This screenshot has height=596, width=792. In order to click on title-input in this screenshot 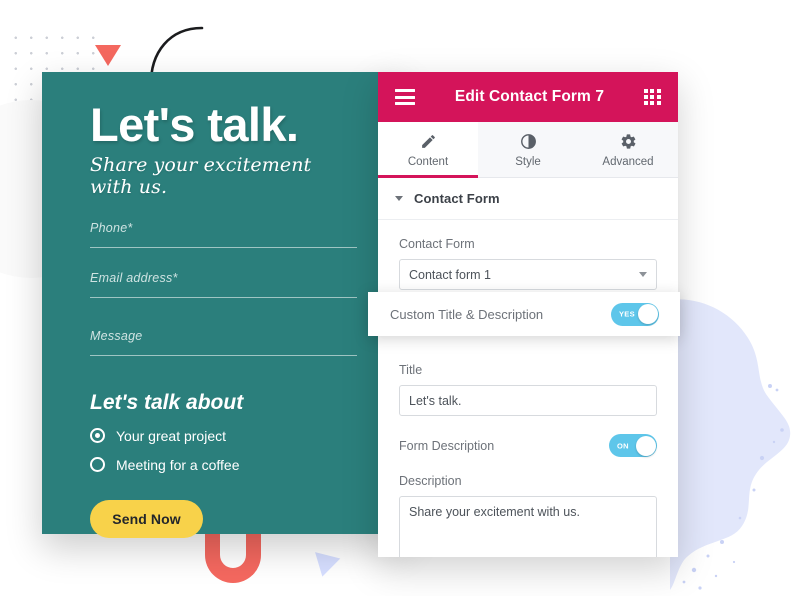, I will do `click(528, 400)`.